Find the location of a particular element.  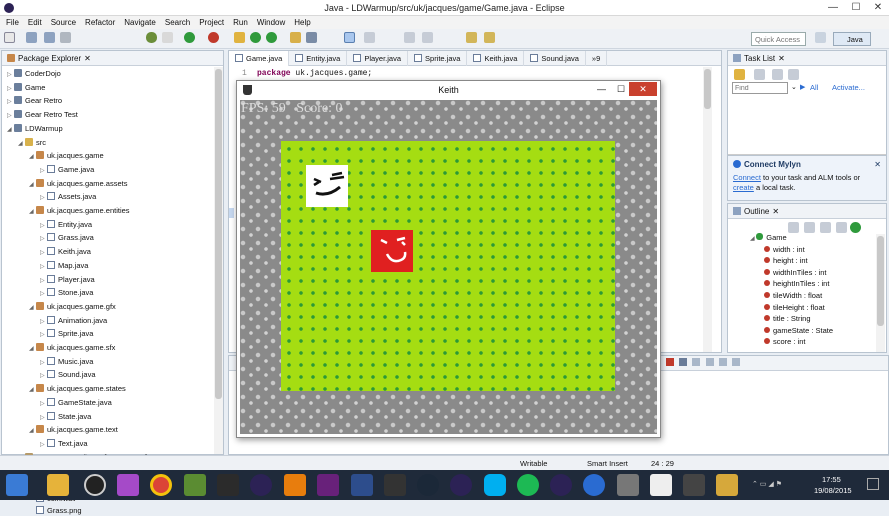

outline-class-game: ◢ Game is located at coordinates (818, 239).